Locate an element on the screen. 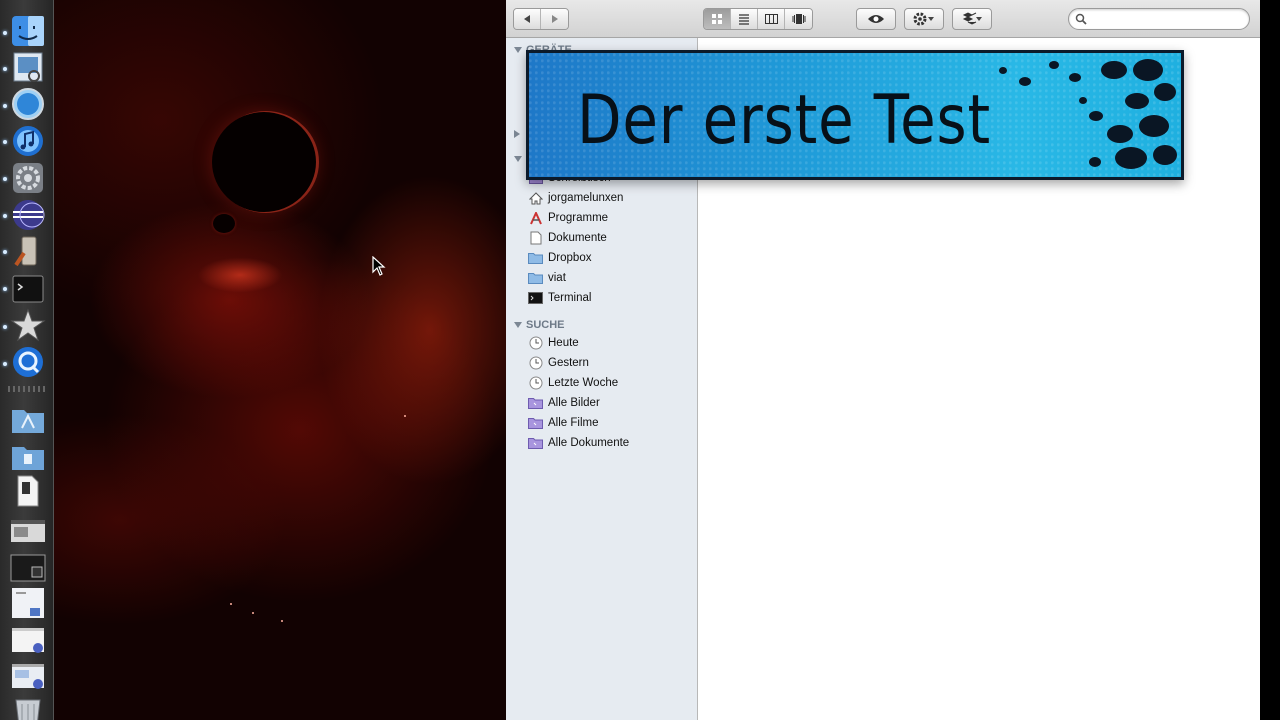 Image resolution: width=1280 pixels, height=720 pixels. mouse-cursor-icon is located at coordinates (379, 266).